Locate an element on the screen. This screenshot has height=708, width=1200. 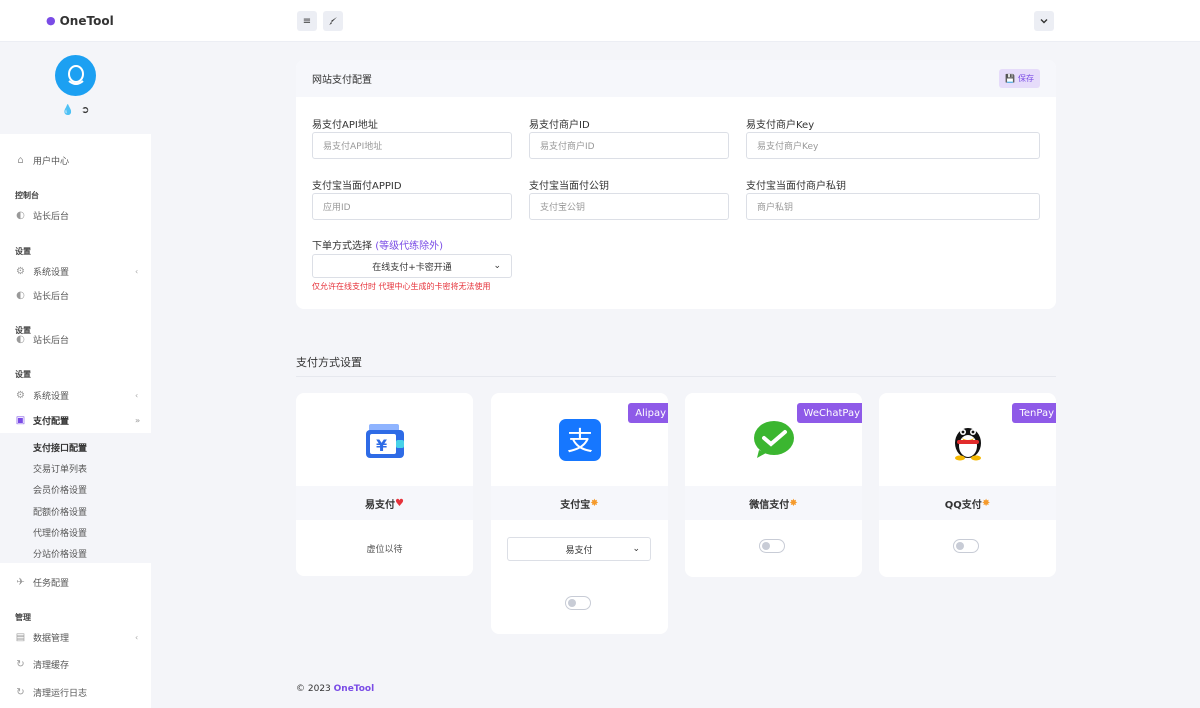
footer-brand-link: OneTool is located at coordinates (354, 689).